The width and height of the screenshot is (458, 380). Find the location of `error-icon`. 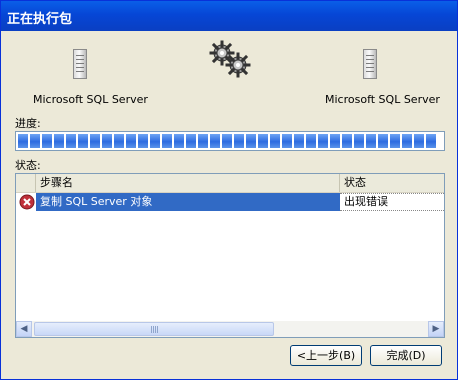

error-icon is located at coordinates (27, 202).